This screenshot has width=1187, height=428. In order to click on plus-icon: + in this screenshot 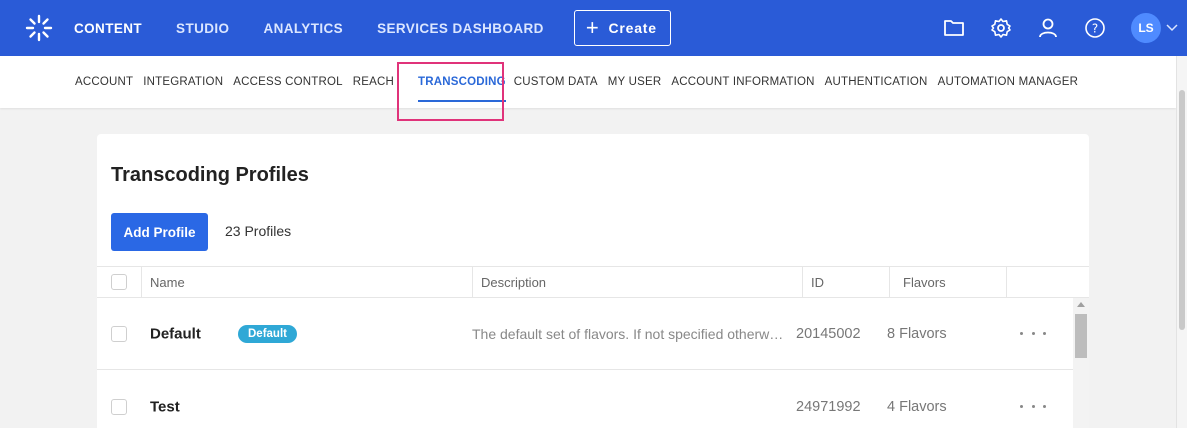, I will do `click(592, 27)`.